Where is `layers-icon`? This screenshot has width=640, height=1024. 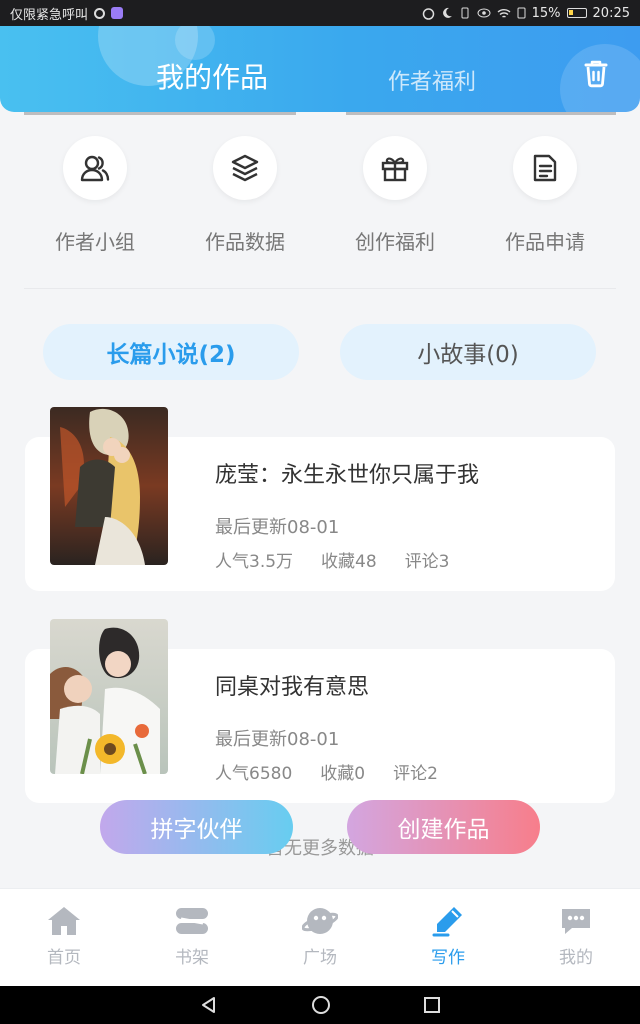 layers-icon is located at coordinates (245, 168).